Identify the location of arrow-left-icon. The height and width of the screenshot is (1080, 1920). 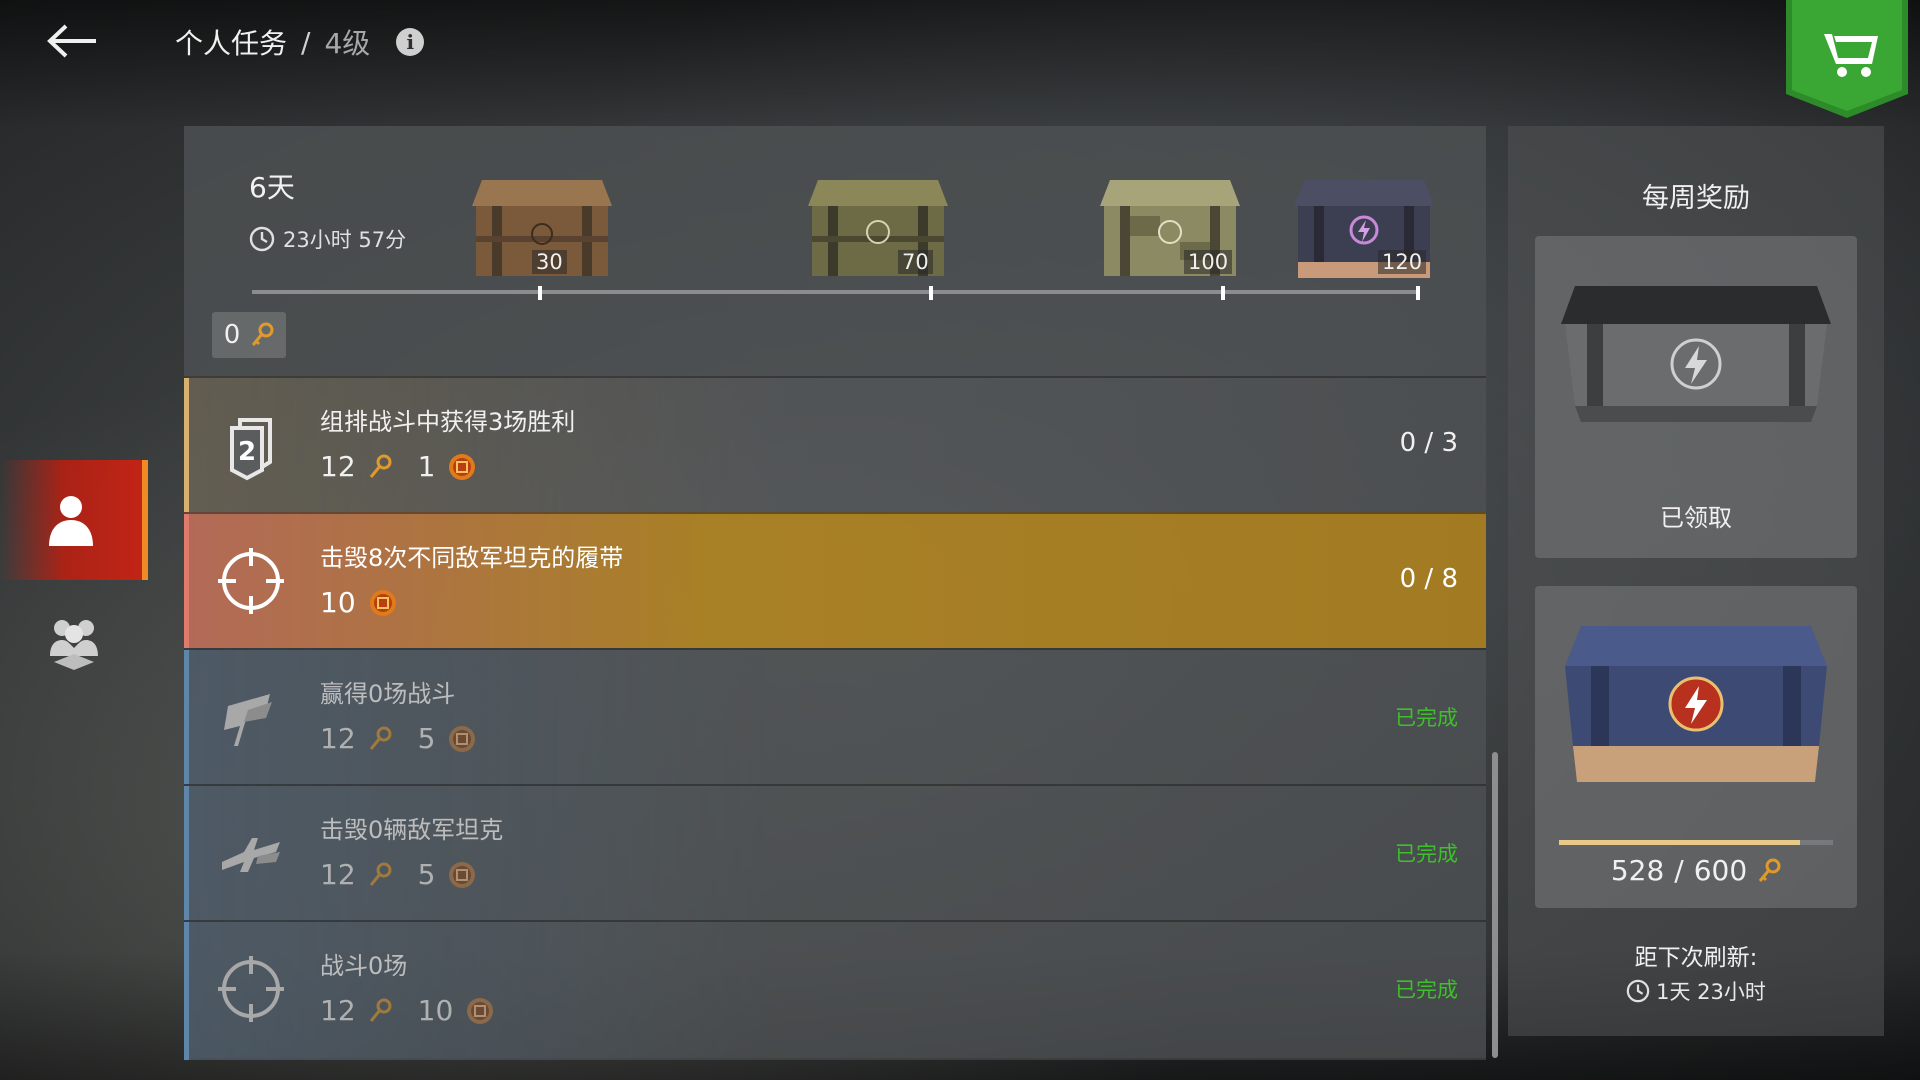
(71, 41).